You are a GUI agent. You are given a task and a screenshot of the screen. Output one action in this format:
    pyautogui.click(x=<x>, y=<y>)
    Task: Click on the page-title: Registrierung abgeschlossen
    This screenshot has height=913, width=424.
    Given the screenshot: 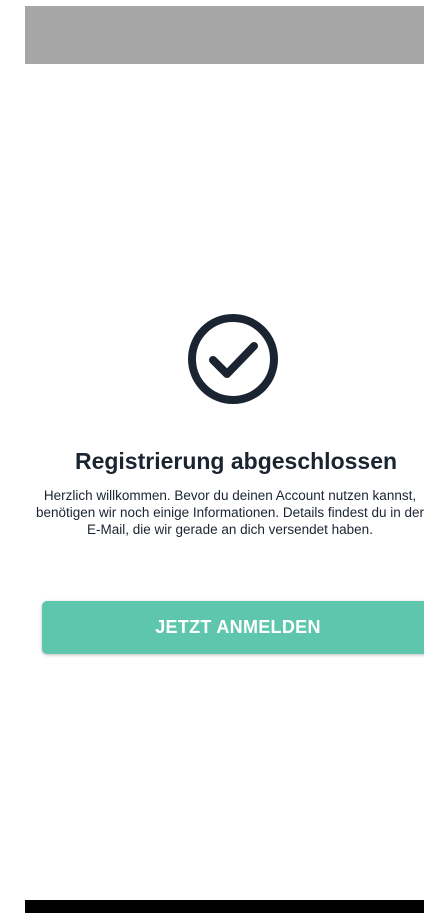 What is the action you would take?
    pyautogui.click(x=236, y=461)
    